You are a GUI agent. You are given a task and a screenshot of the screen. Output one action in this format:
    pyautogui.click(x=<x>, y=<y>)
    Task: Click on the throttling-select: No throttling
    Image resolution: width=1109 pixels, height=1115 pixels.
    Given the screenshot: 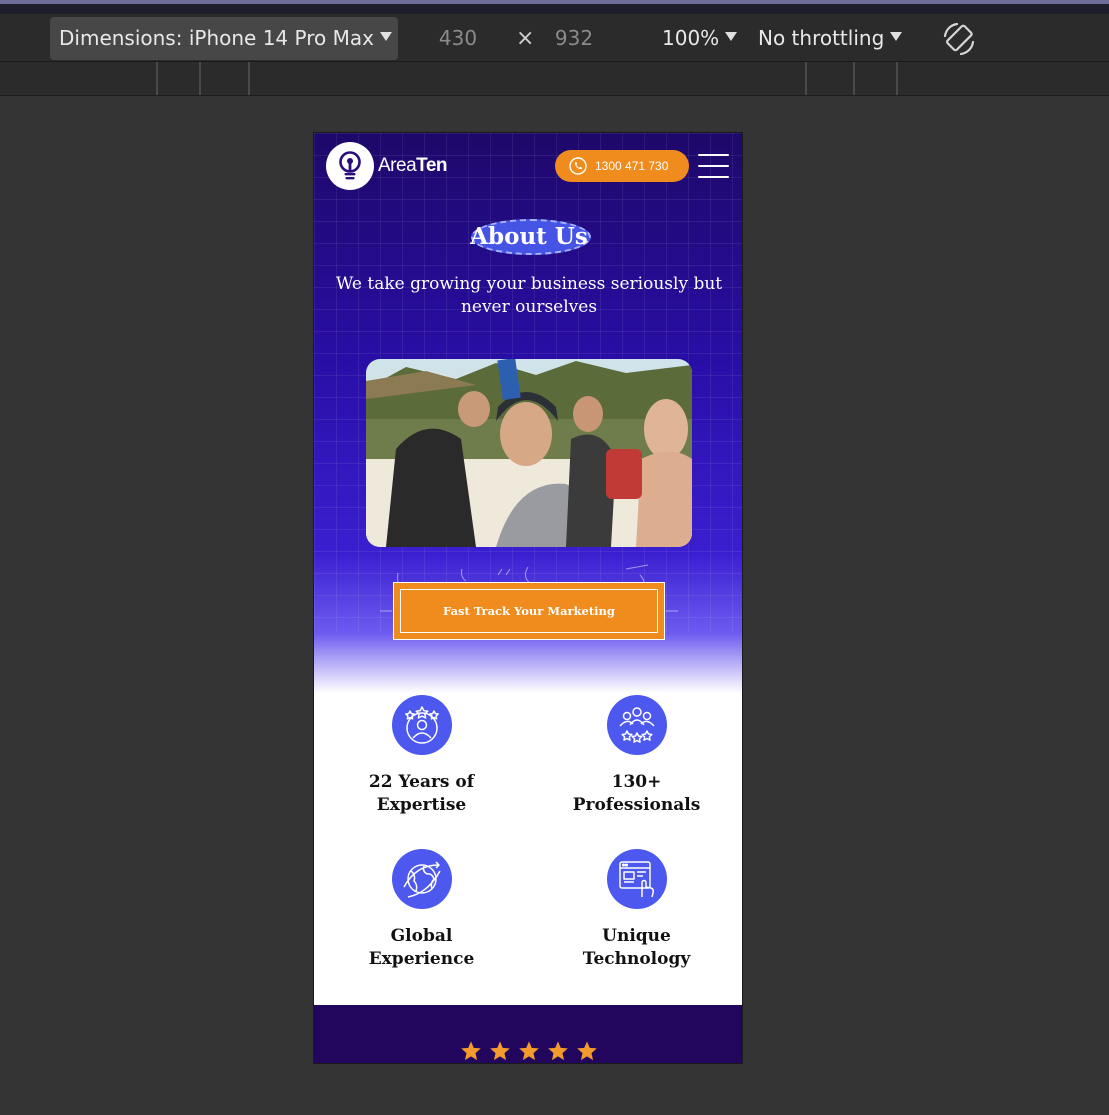 What is the action you would take?
    pyautogui.click(x=830, y=38)
    